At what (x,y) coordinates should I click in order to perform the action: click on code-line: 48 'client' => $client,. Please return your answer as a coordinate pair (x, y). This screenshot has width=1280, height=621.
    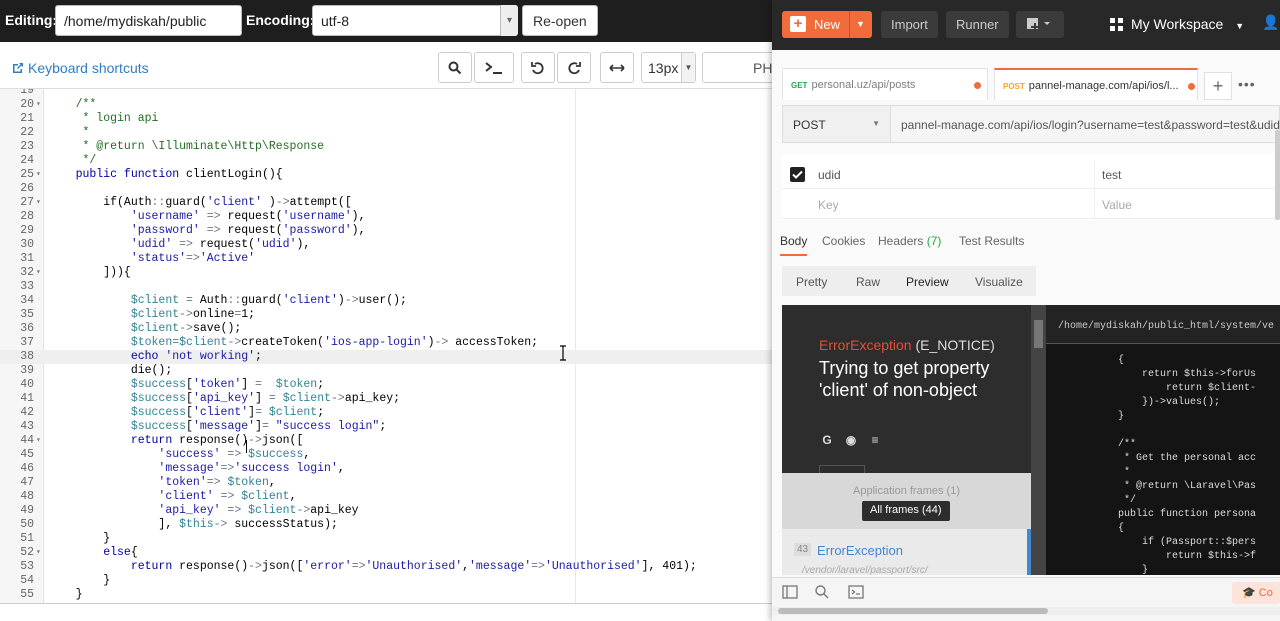
    Looking at the image, I should click on (390, 497).